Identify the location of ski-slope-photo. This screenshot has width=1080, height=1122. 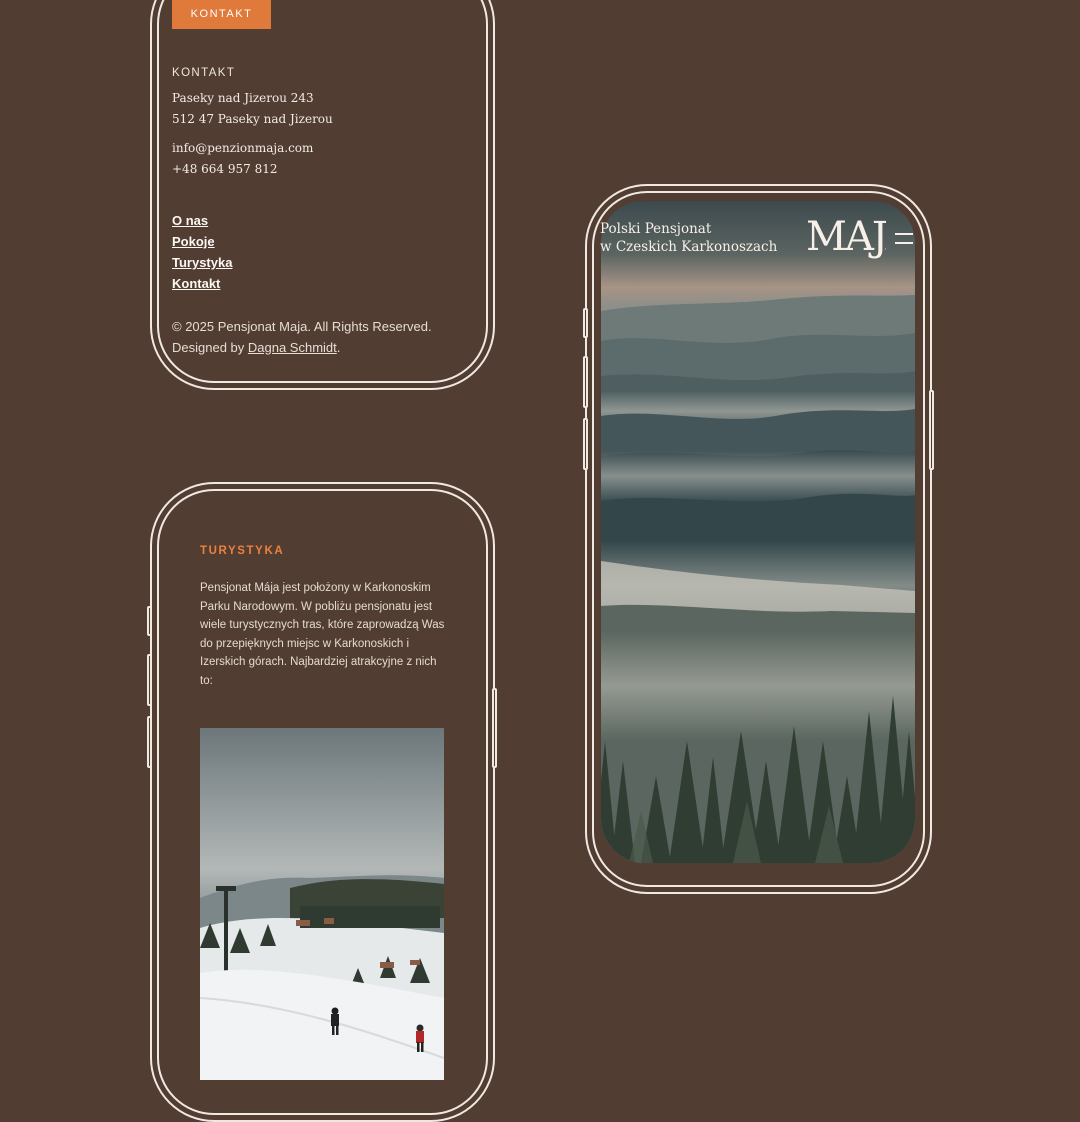
(322, 904).